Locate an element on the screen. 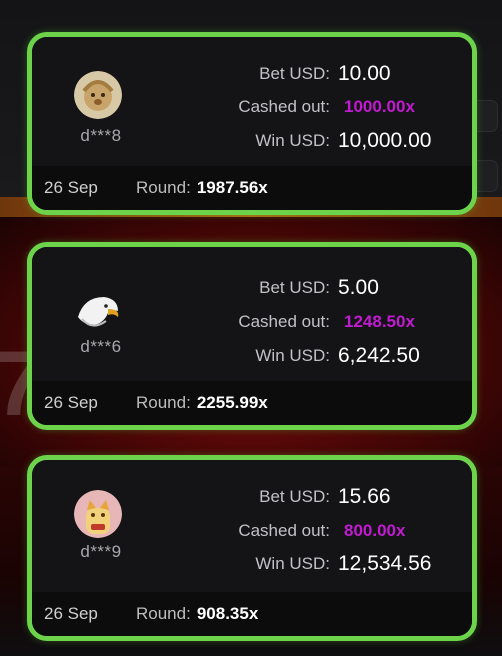 The height and width of the screenshot is (656, 502). card-footer: 26 Sep Round: 1987.56x is located at coordinates (252, 188).